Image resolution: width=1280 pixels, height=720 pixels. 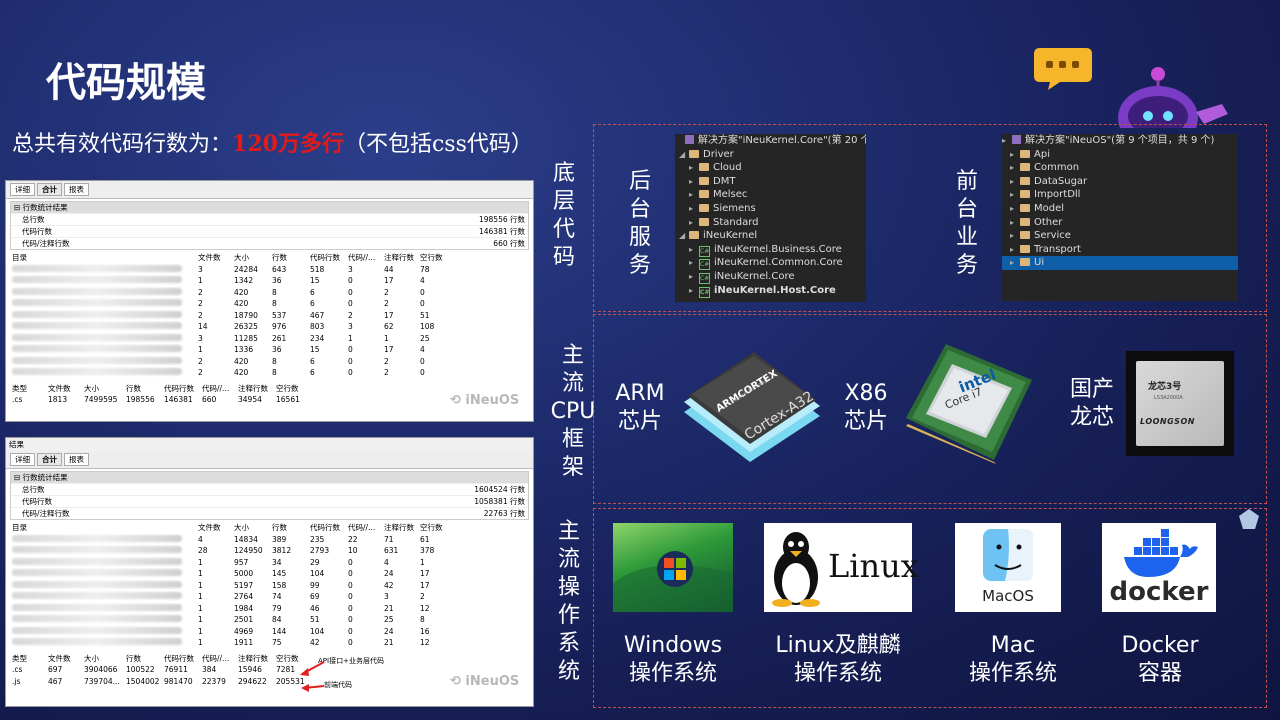 What do you see at coordinates (770, 155) in the screenshot?
I see `tree-item: ◢ Driver` at bounding box center [770, 155].